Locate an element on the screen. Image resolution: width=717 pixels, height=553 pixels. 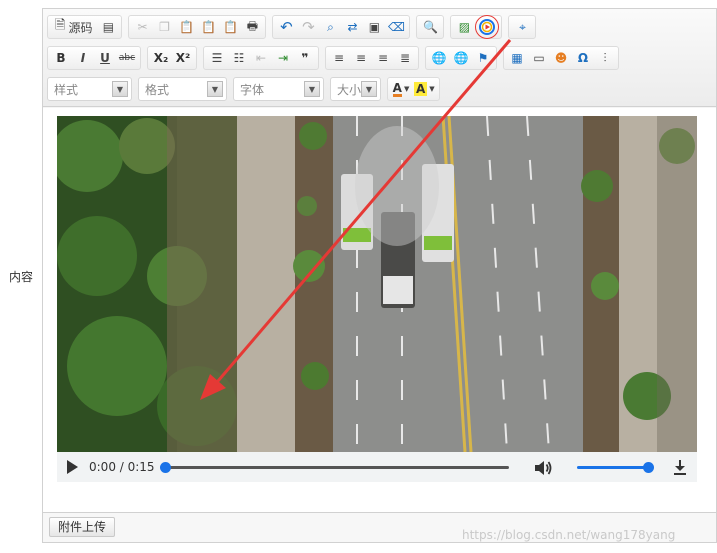
source-button-label: 源码 is located at coordinates (80, 27).